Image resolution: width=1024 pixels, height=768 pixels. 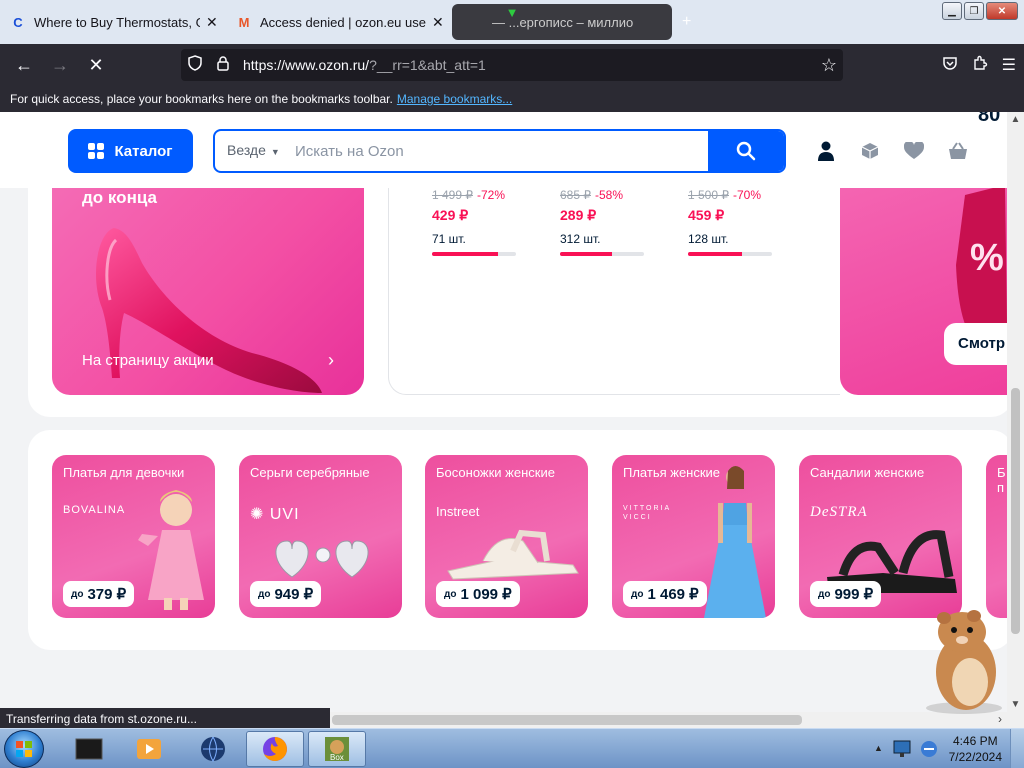 I want to click on tab-title: Access denied | ozon.eu used C, so click(x=343, y=22).